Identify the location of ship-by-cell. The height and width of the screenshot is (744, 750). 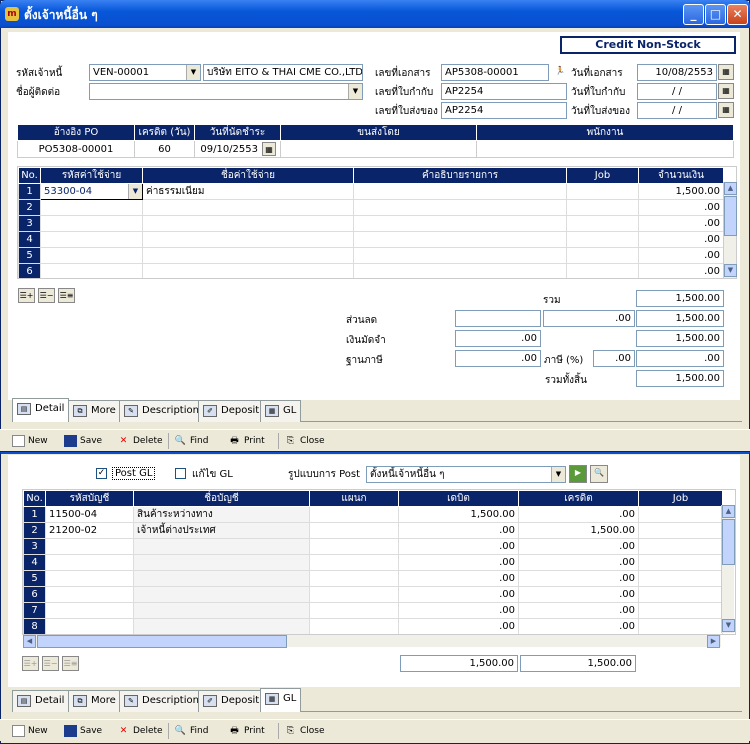
(378, 149).